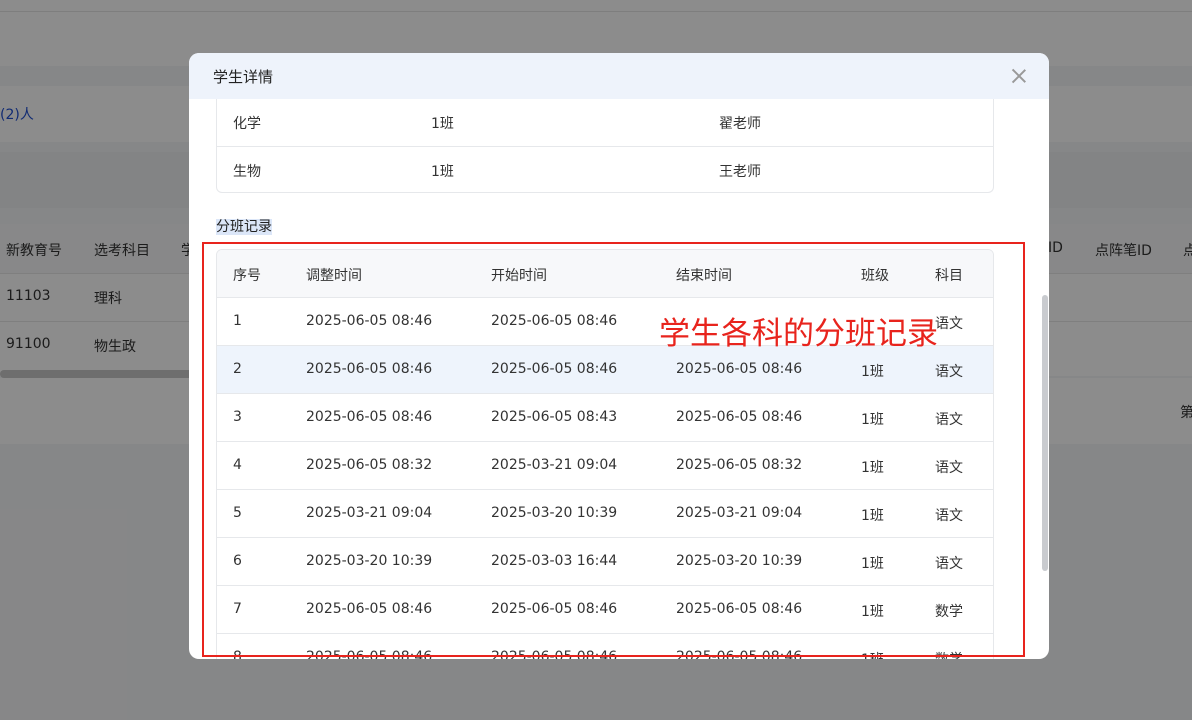 The width and height of the screenshot is (1192, 720). Describe the element at coordinates (334, 276) in the screenshot. I see `column-header: 调整时间` at that location.